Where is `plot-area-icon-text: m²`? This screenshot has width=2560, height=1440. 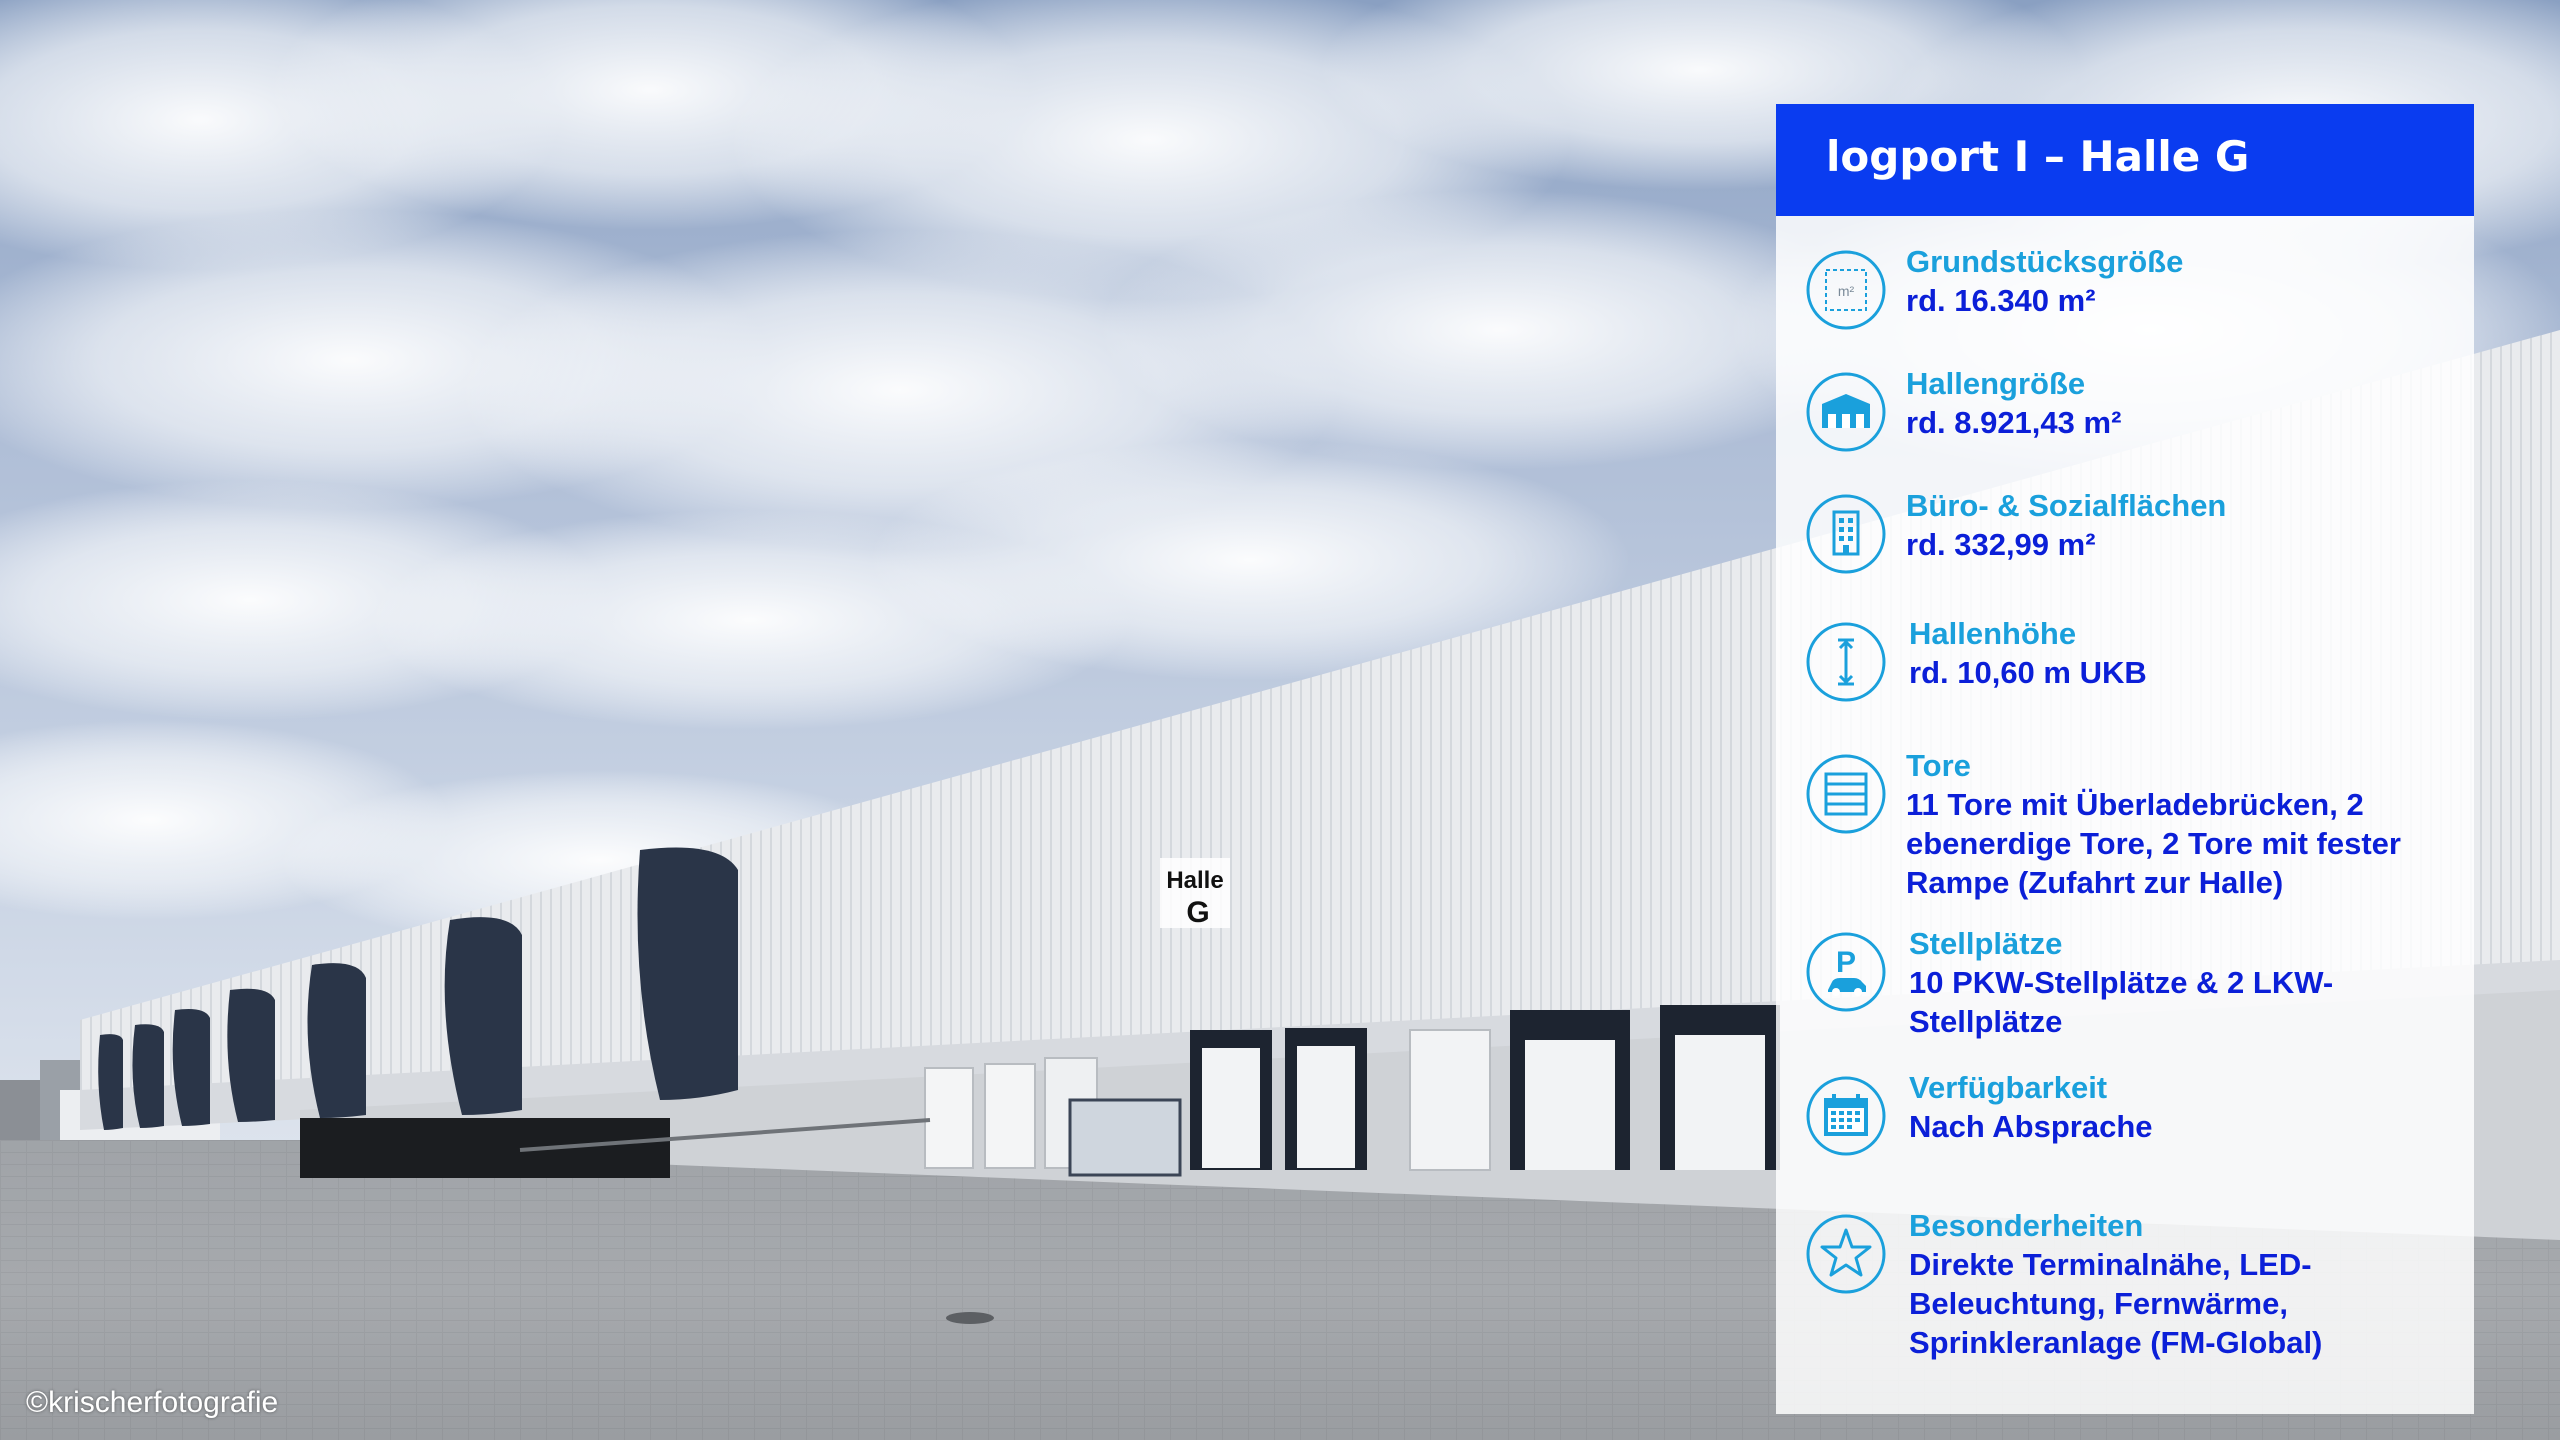 plot-area-icon-text: m² is located at coordinates (1846, 291).